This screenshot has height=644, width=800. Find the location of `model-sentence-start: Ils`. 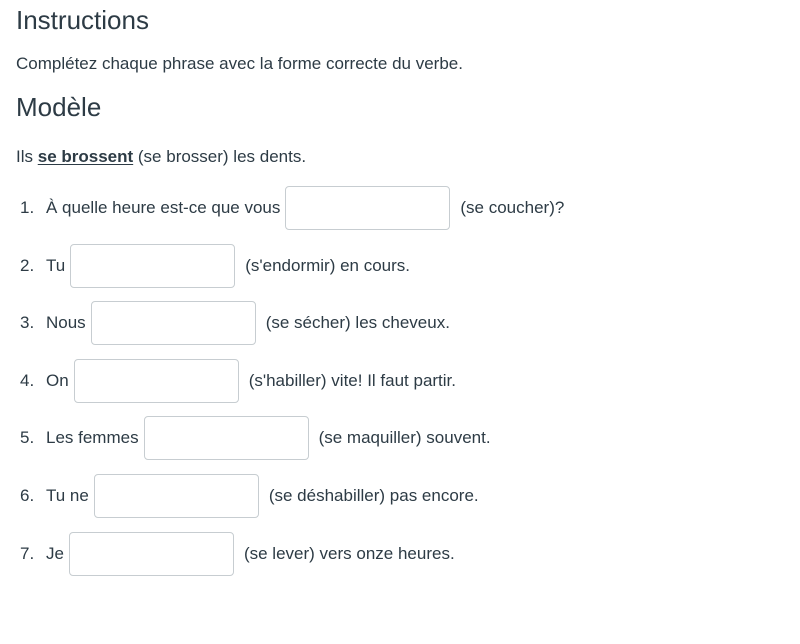

model-sentence-start: Ils is located at coordinates (27, 156).